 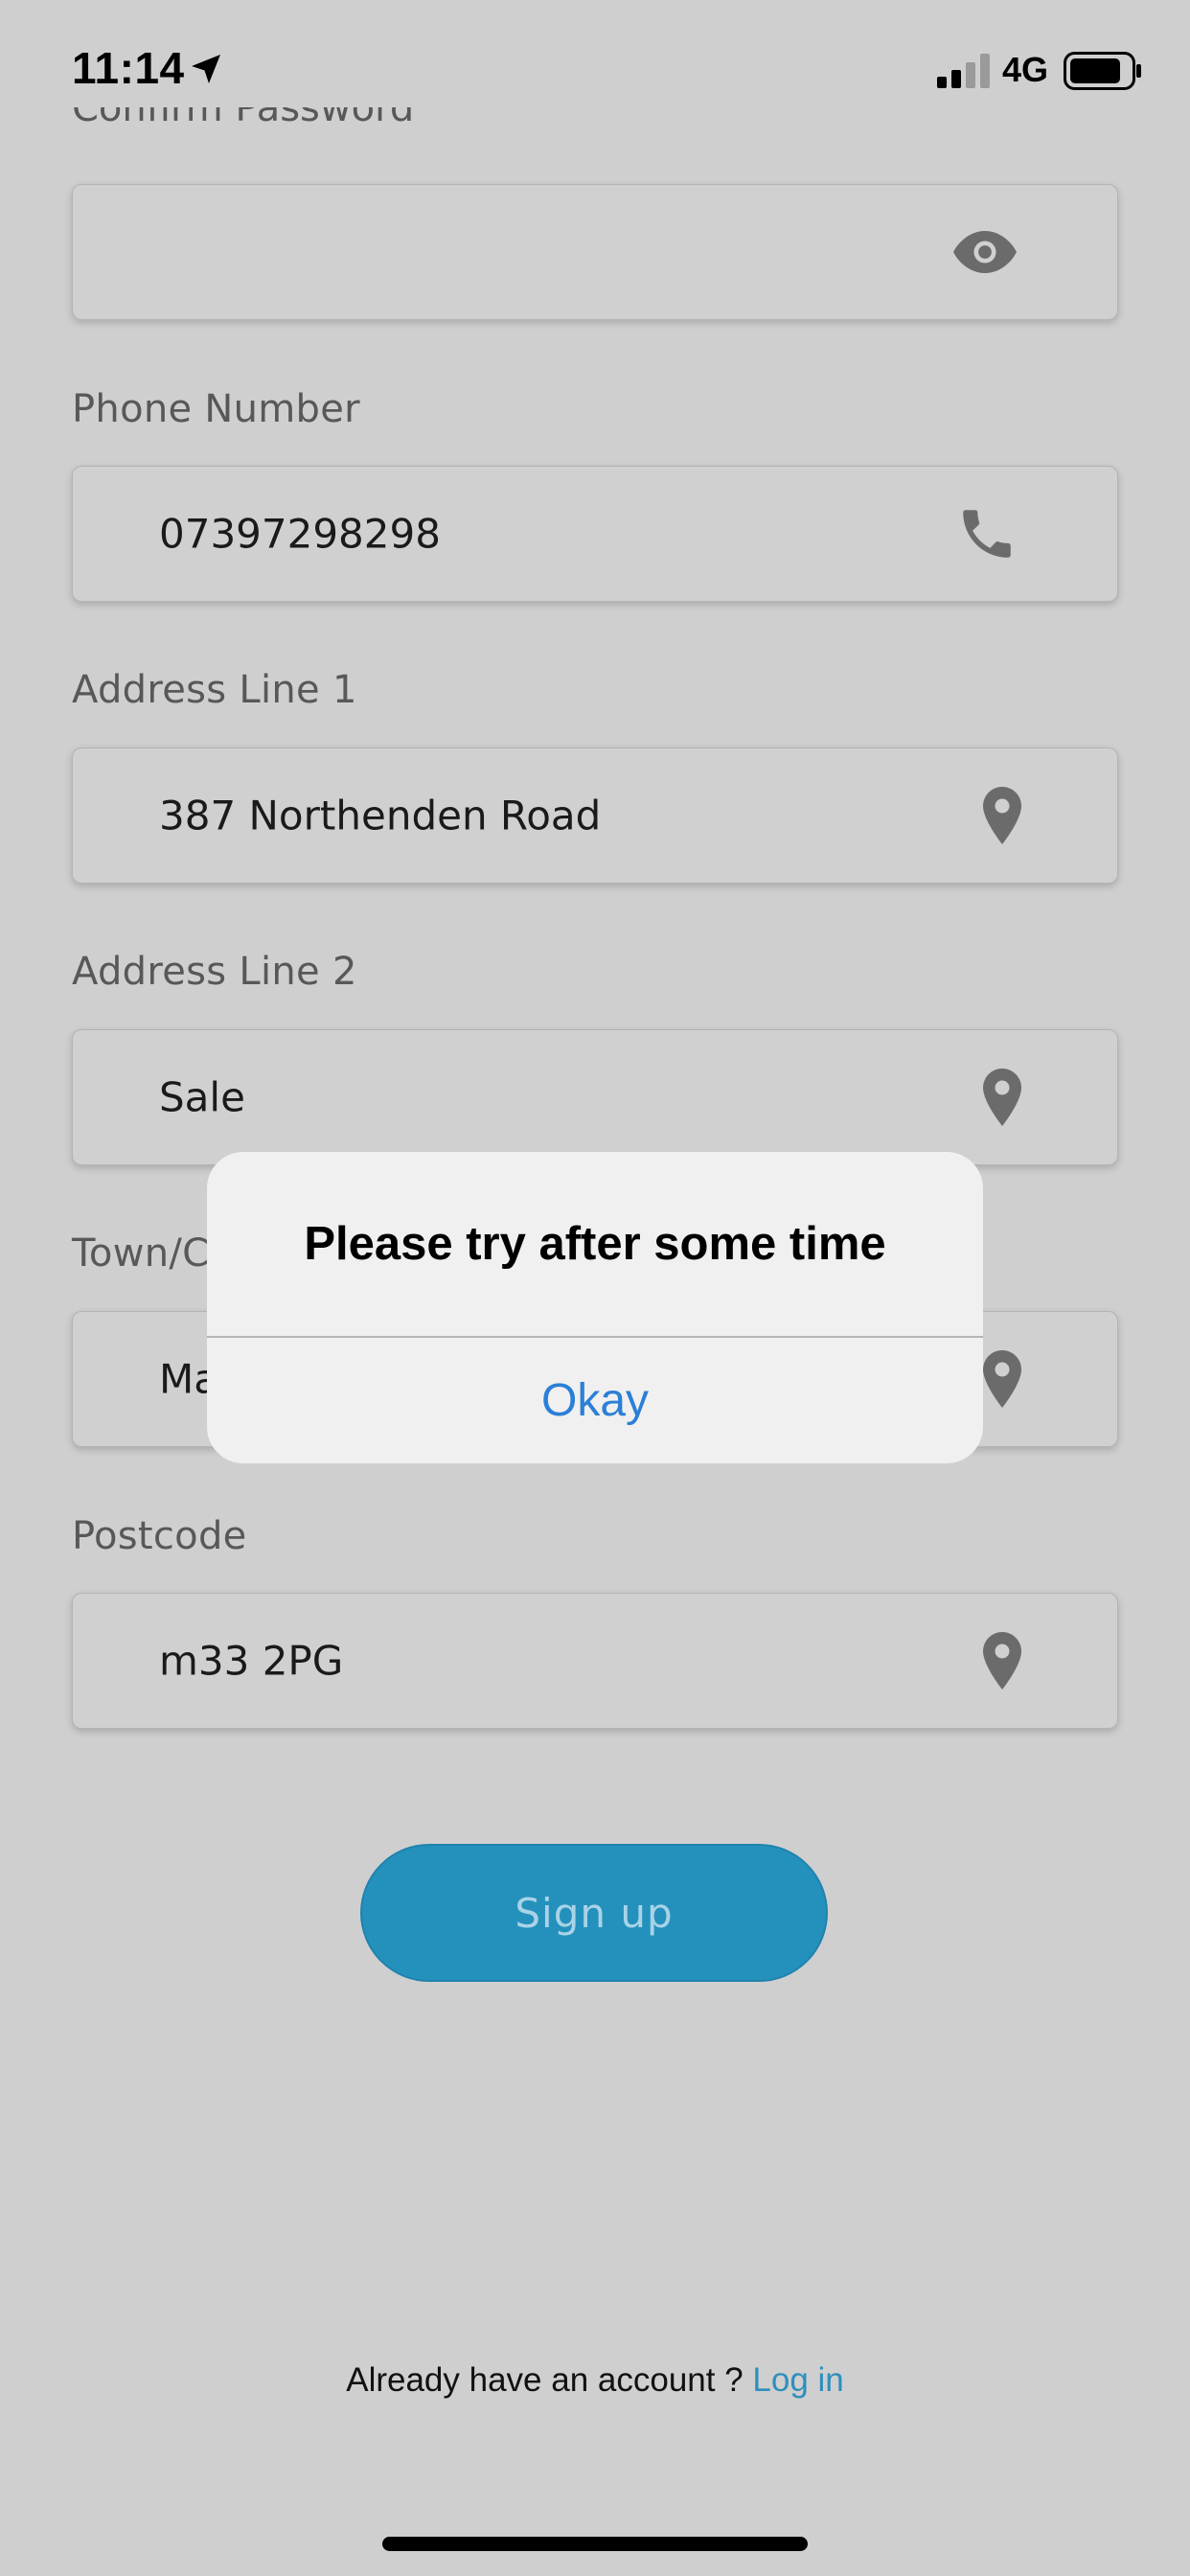 What do you see at coordinates (595, 1400) in the screenshot?
I see `alert-okay-button: Okay` at bounding box center [595, 1400].